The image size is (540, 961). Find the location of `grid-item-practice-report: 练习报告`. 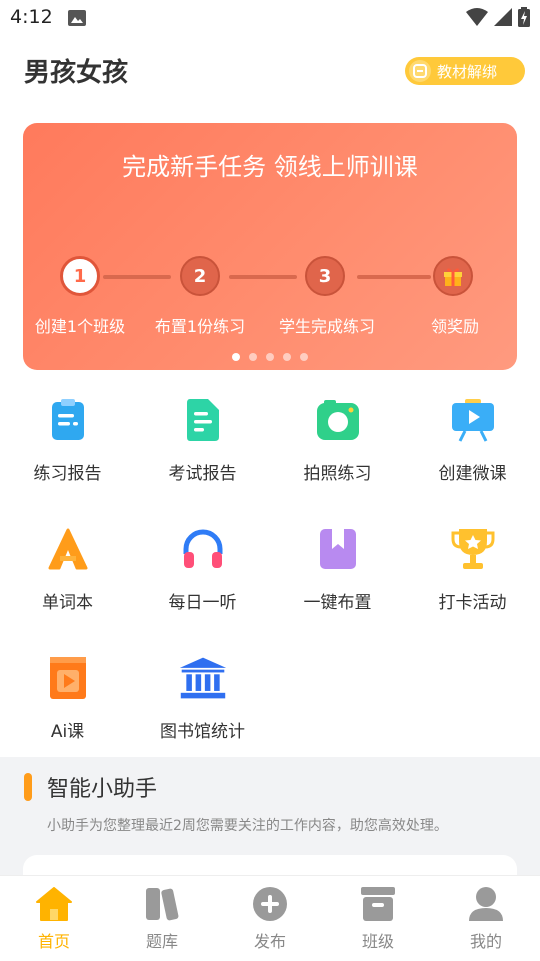

grid-item-practice-report: 练习报告 is located at coordinates (67, 439).